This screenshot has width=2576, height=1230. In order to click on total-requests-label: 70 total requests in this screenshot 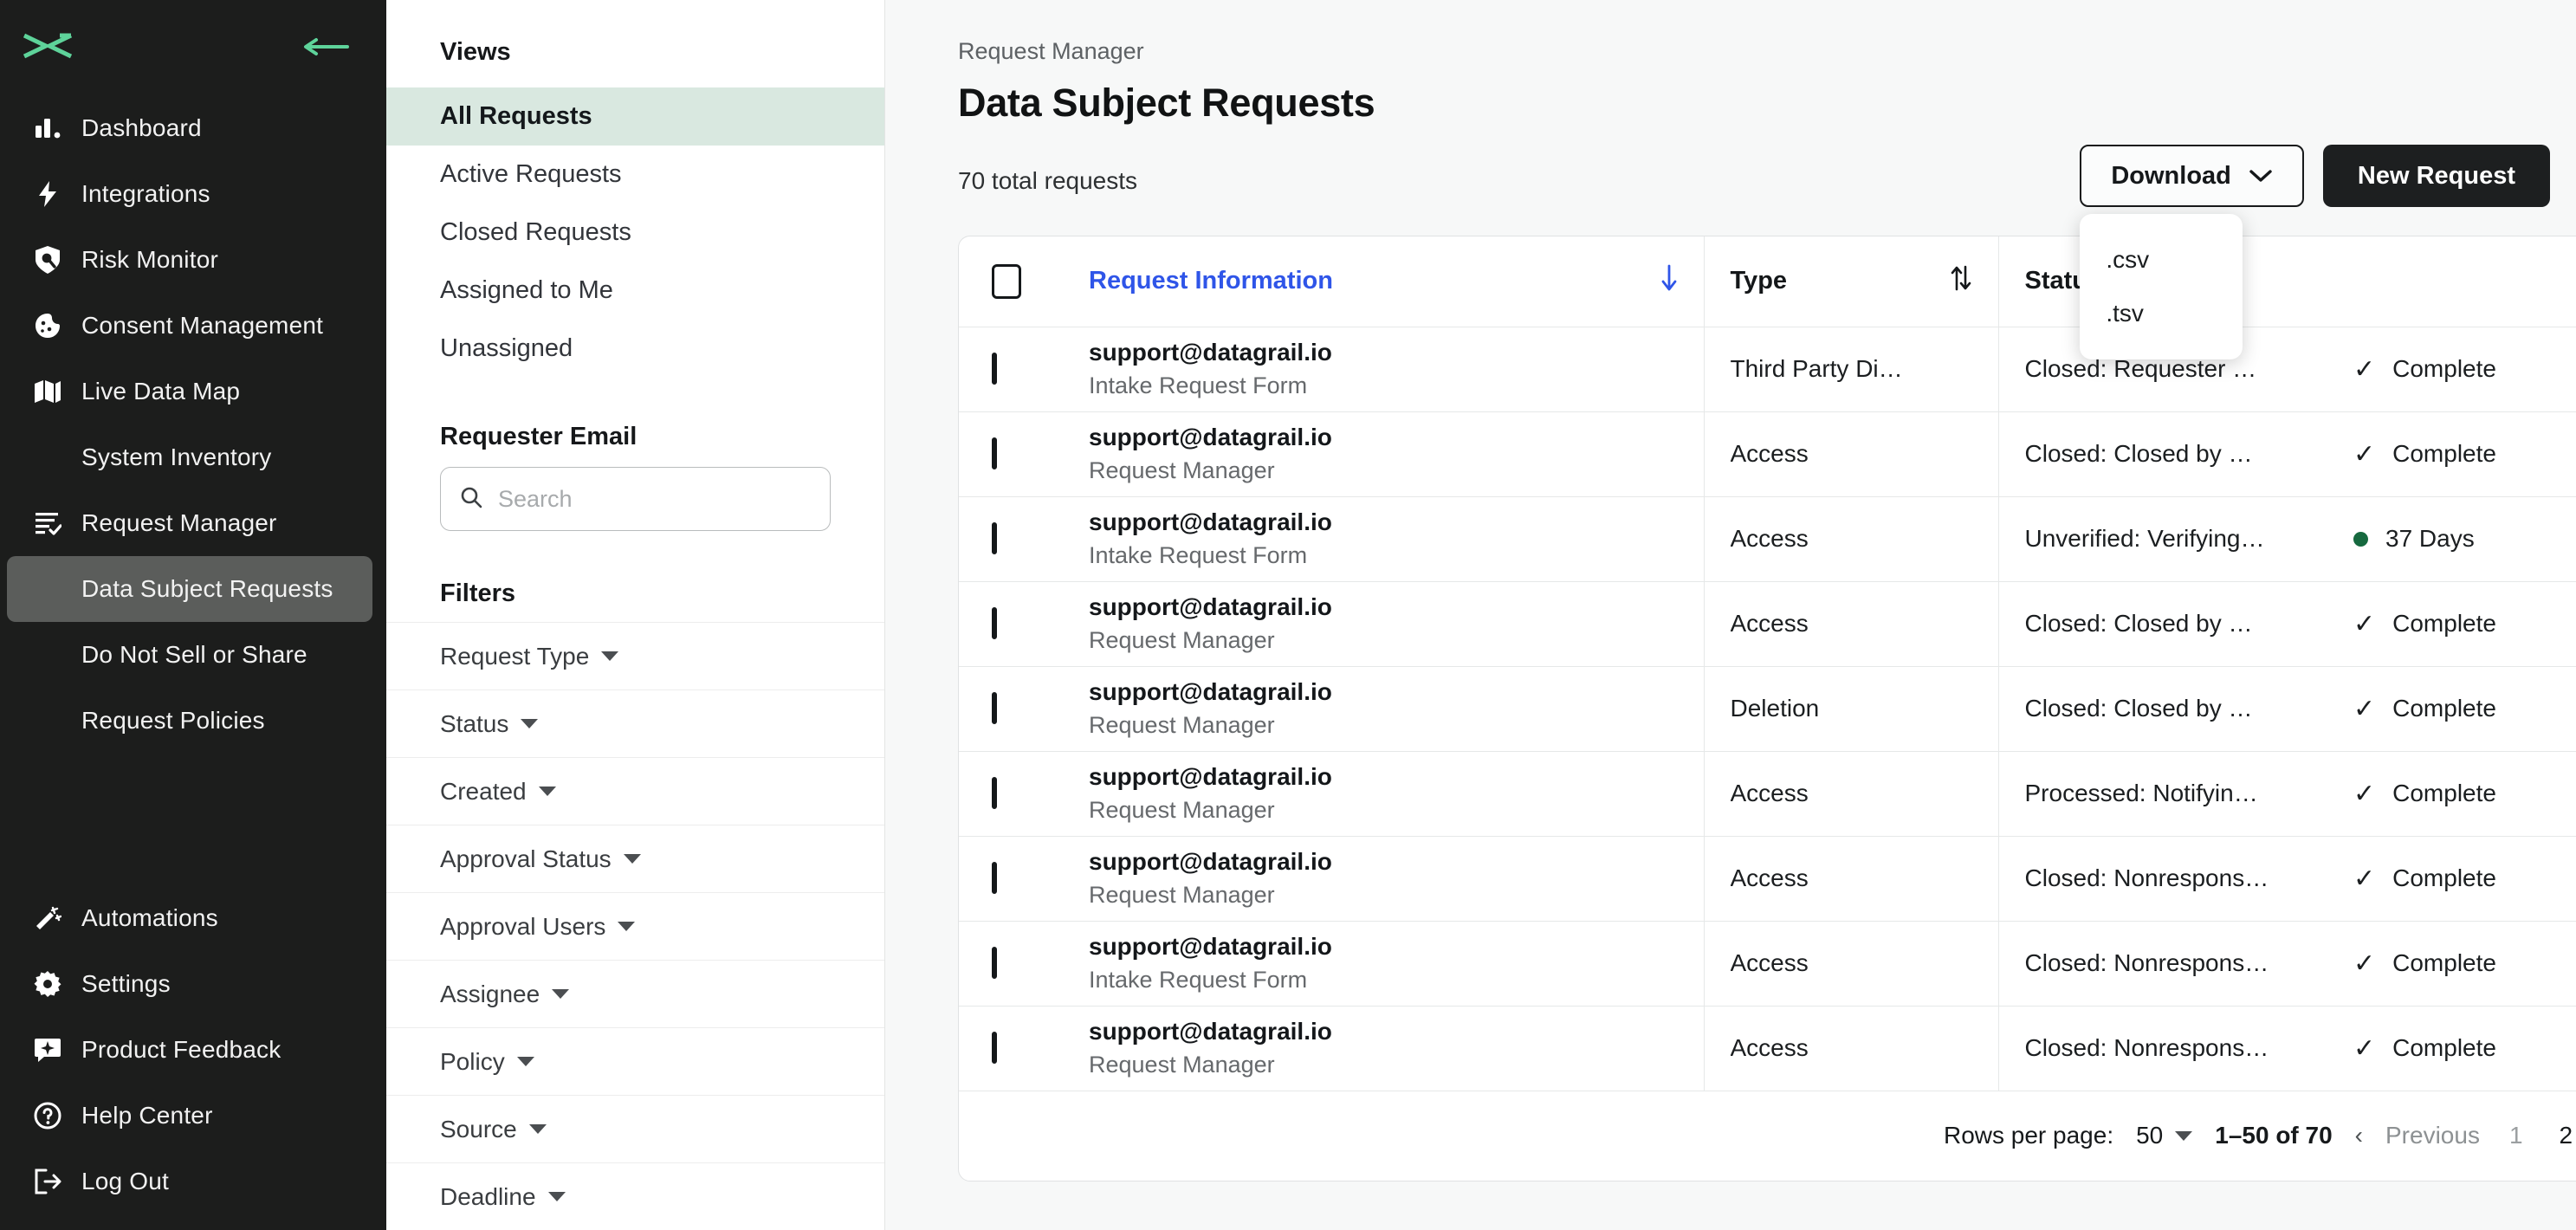, I will do `click(1048, 180)`.